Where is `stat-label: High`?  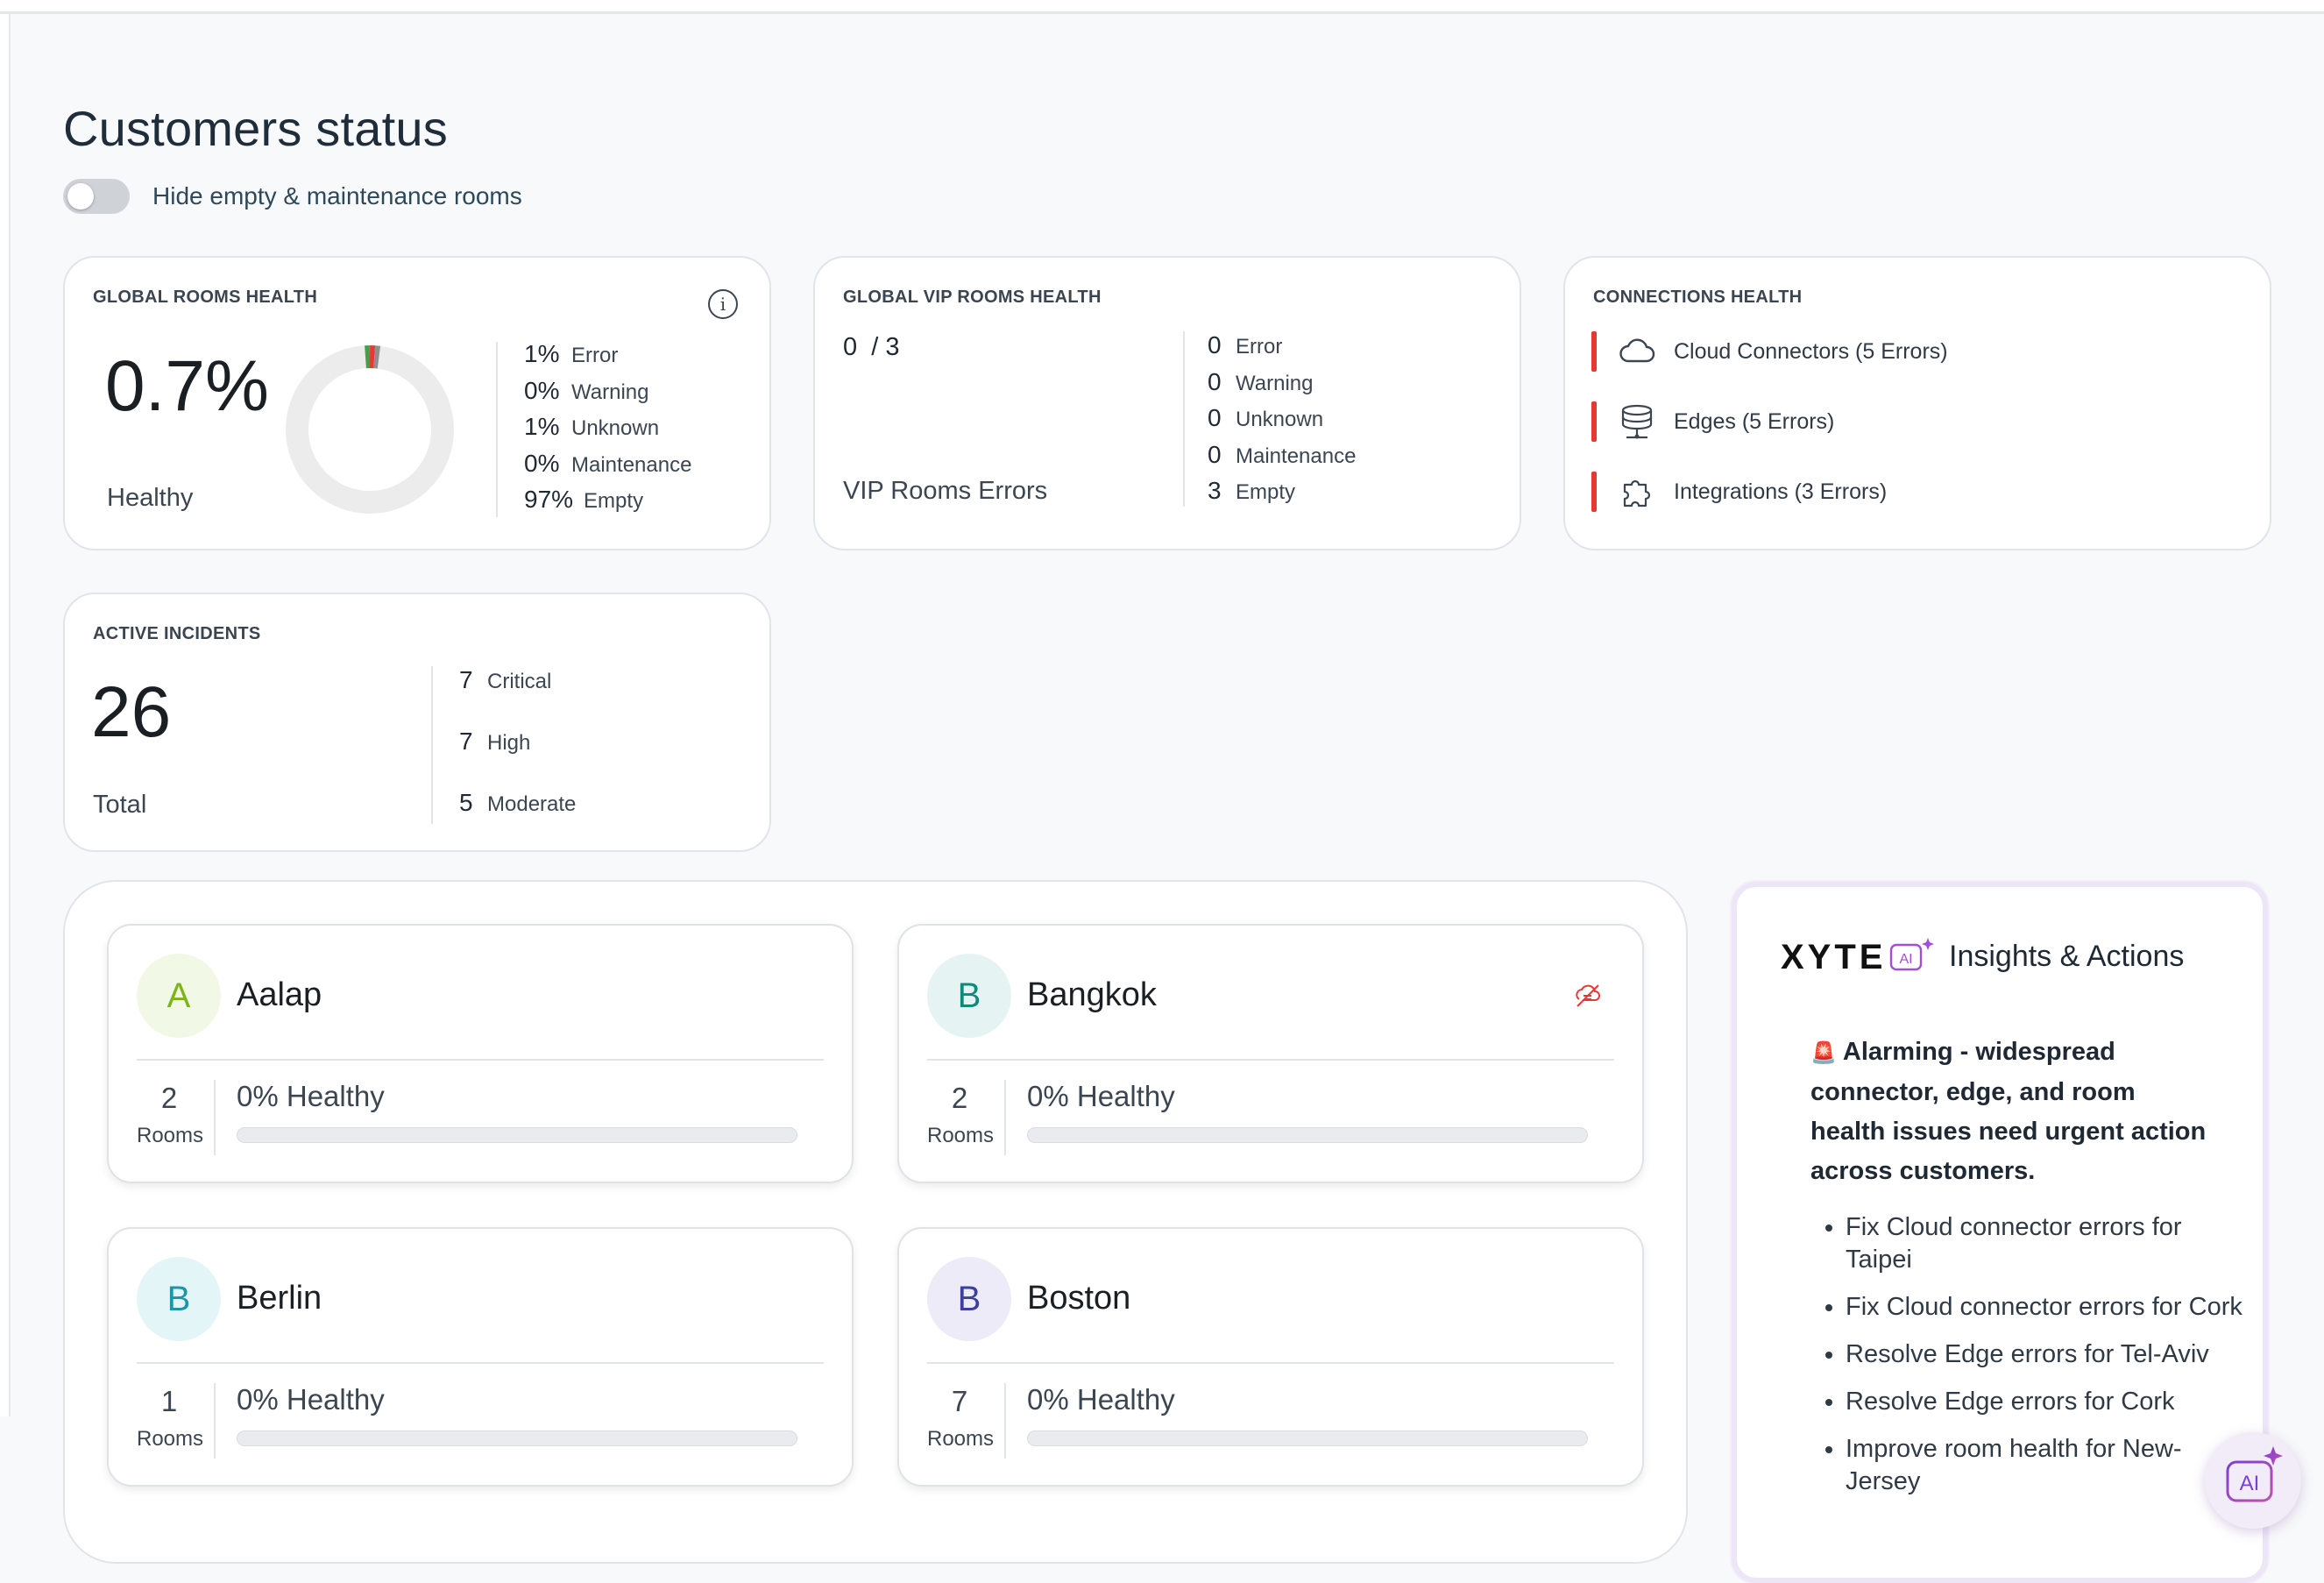 stat-label: High is located at coordinates (509, 743).